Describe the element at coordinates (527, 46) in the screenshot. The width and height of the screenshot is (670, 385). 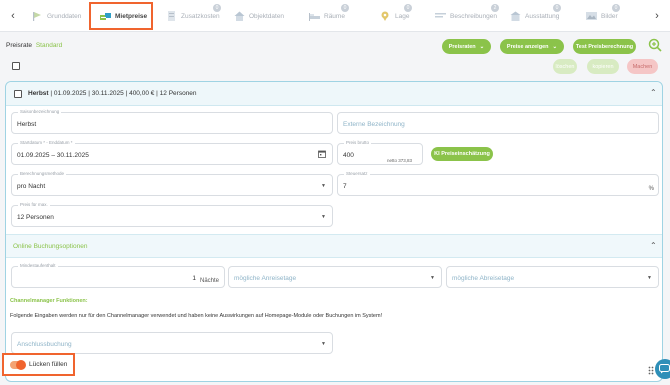
I see `button-label: Preise anzeigen` at that location.